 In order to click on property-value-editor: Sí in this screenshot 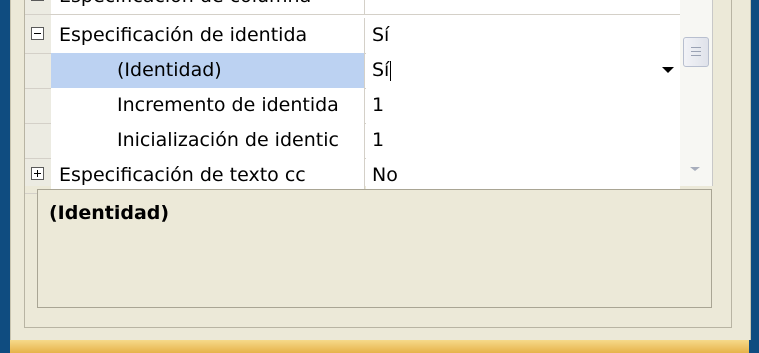, I will do `click(523, 70)`.